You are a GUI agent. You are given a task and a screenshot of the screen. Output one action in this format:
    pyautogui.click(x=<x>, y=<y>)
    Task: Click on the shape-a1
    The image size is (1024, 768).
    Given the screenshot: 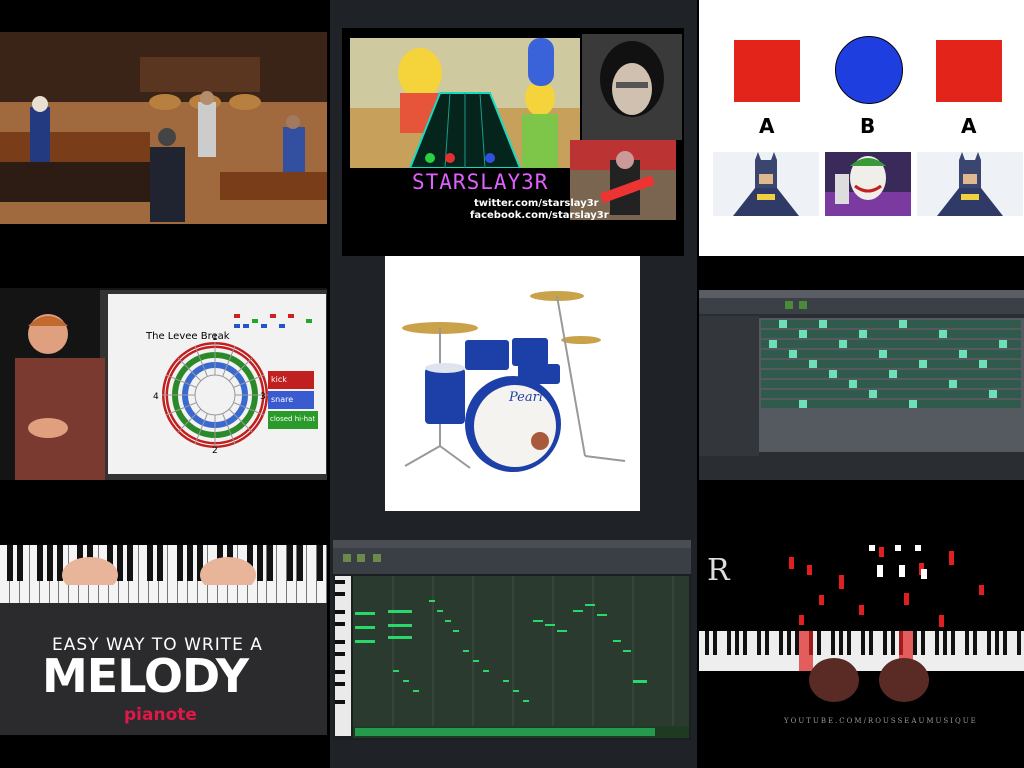 What is the action you would take?
    pyautogui.click(x=767, y=71)
    